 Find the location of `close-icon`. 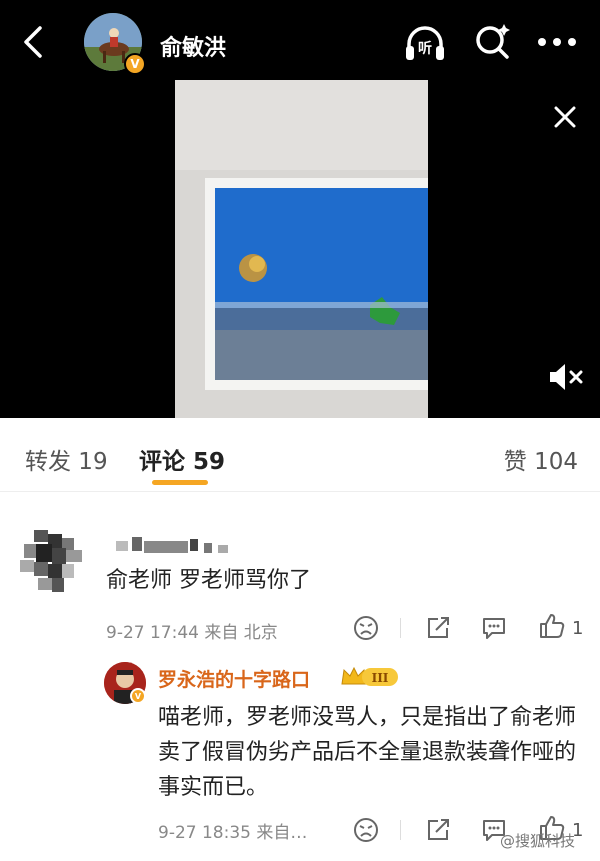

close-icon is located at coordinates (565, 117).